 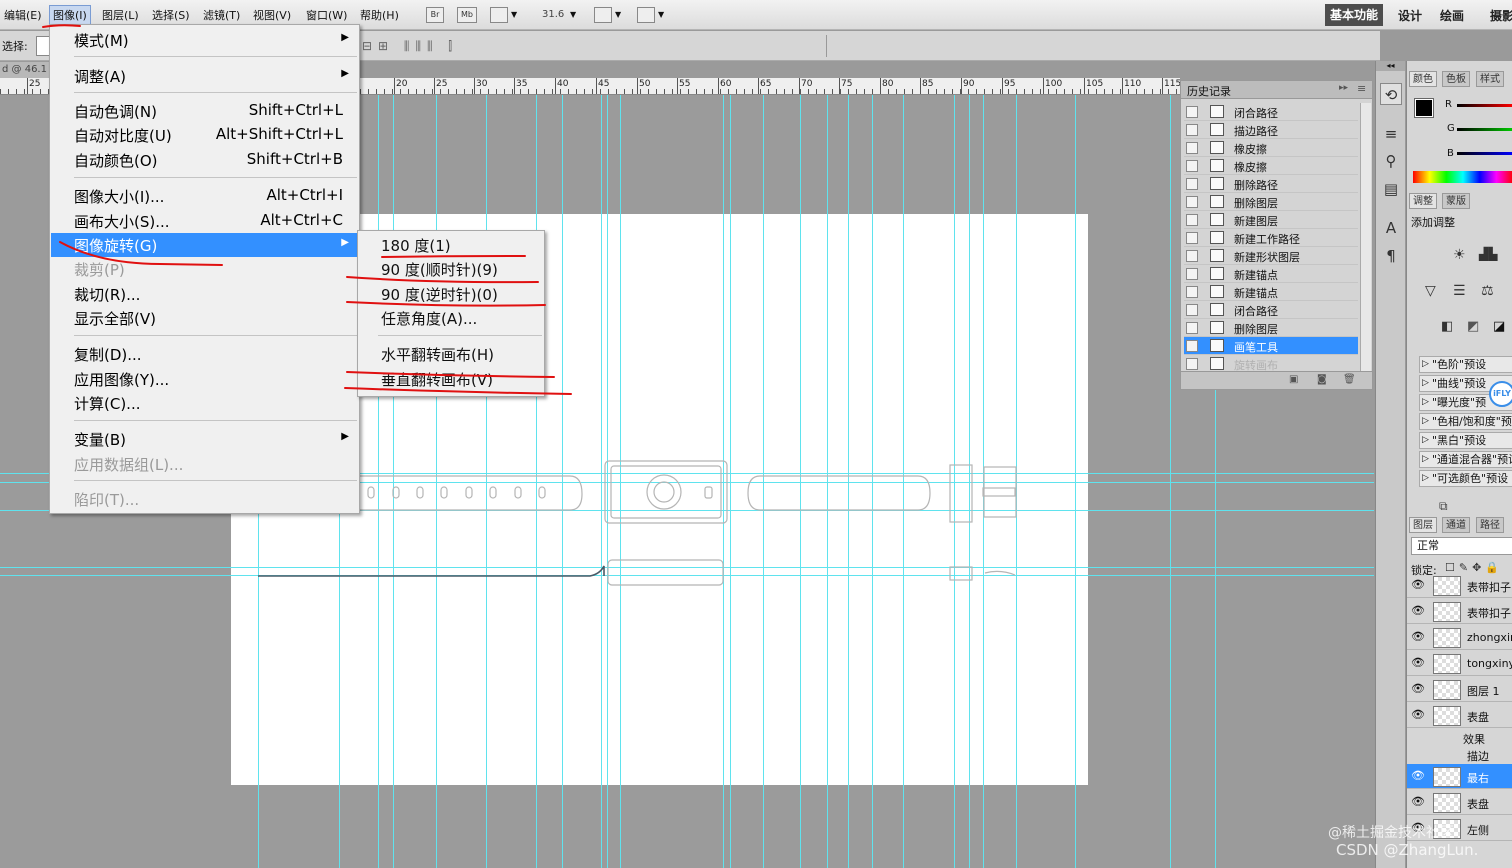 What do you see at coordinates (1293, 379) in the screenshot?
I see `new-document-icon: ▣` at bounding box center [1293, 379].